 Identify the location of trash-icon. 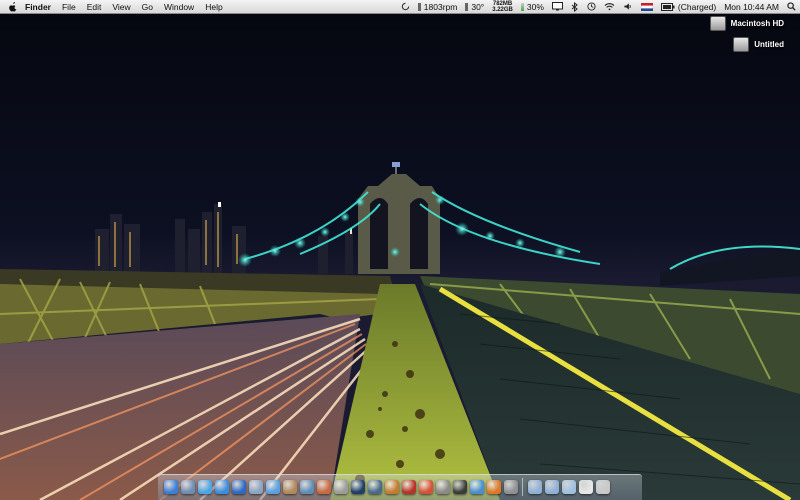
(602, 487).